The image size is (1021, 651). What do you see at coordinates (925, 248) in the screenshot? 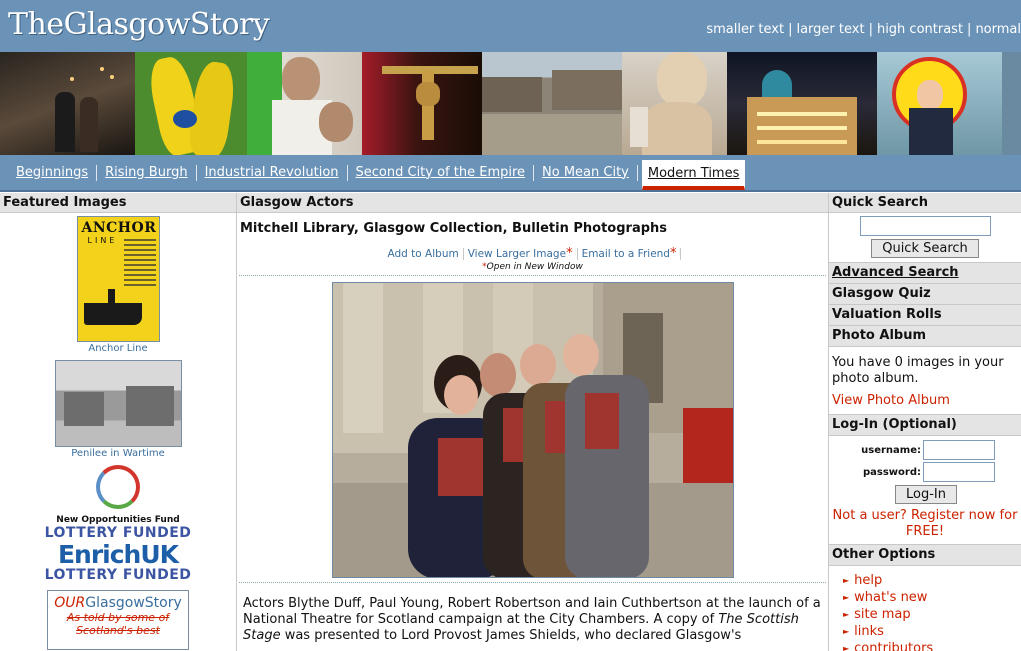
I see `quick-search-button: Quick Search` at bounding box center [925, 248].